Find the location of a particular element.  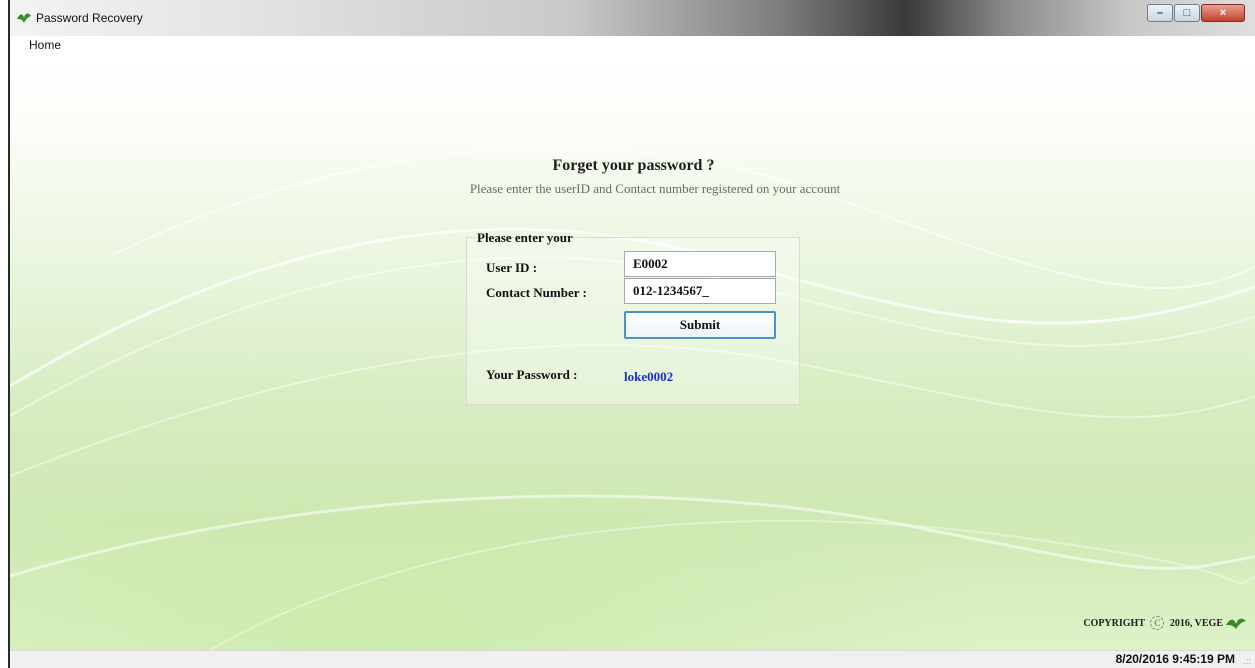

maximize-icon: □ is located at coordinates (1187, 13).